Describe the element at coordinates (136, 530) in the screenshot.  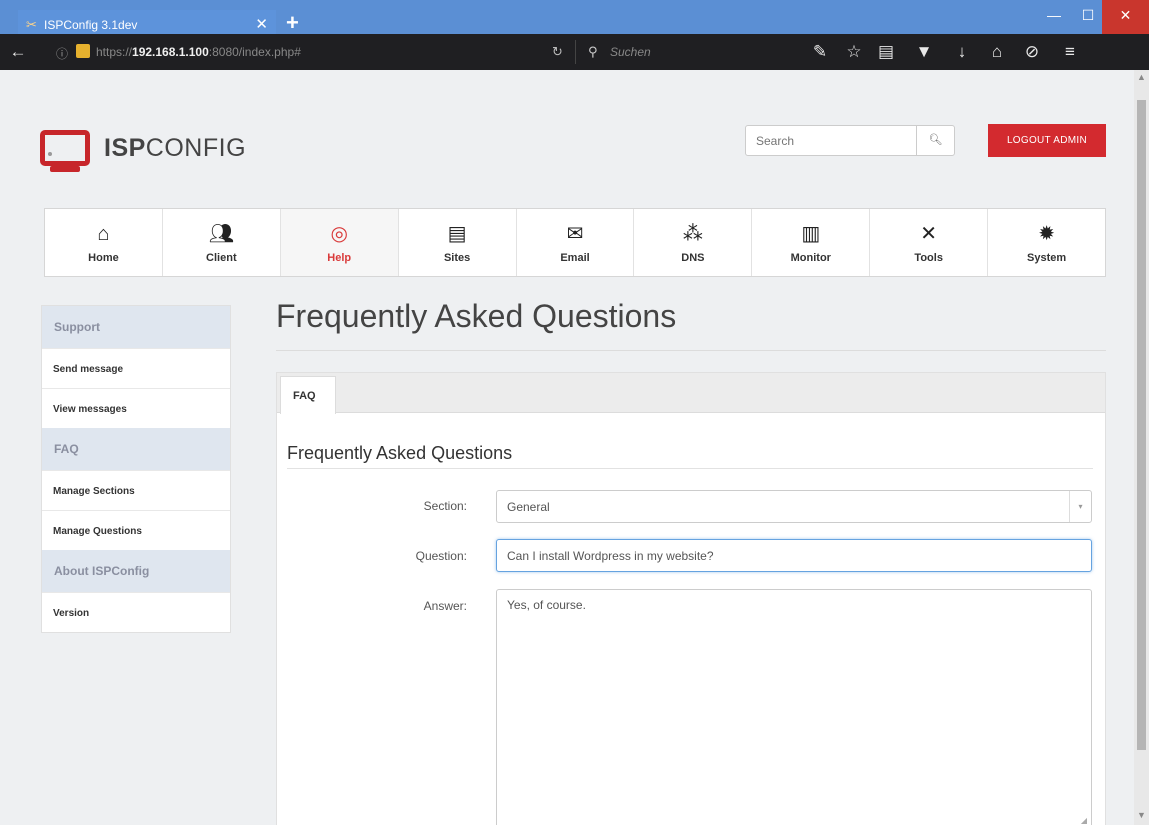
I see `sidebar-item-manage-questions: Manage Questions` at that location.